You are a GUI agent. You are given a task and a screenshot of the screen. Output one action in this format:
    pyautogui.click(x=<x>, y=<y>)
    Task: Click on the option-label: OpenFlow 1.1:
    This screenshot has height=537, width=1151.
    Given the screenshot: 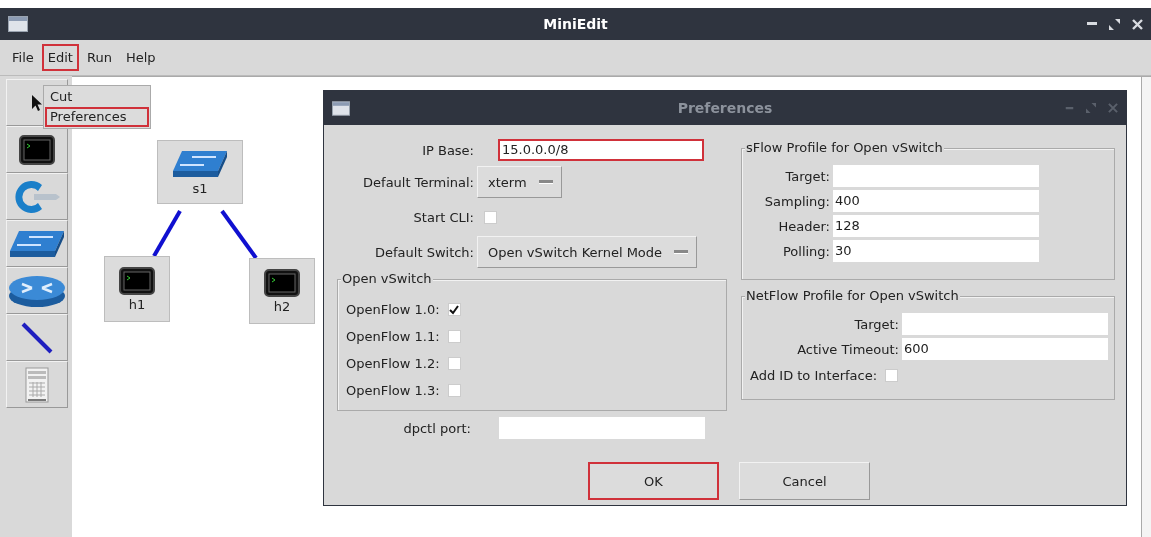 What is the action you would take?
    pyautogui.click(x=393, y=336)
    